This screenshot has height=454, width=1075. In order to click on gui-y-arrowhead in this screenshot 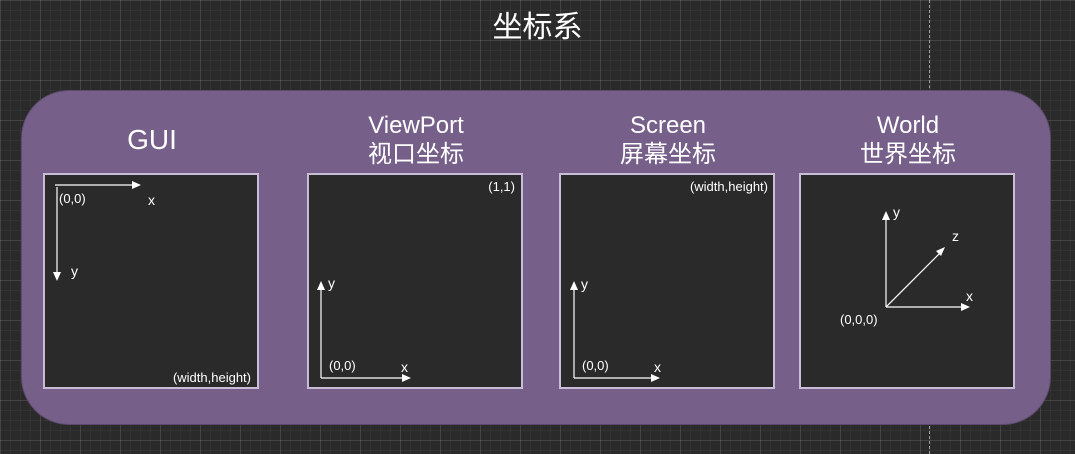, I will do `click(57, 276)`.